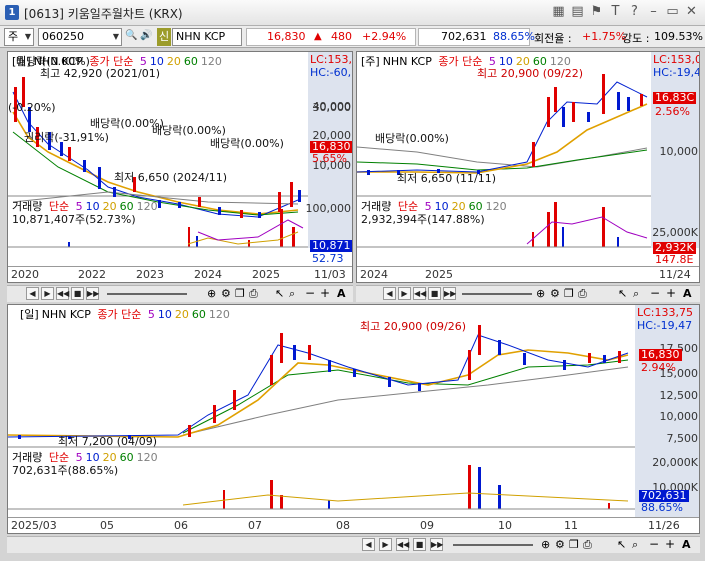 Image resolution: width=705 pixels, height=561 pixels. Describe the element at coordinates (634, 11) in the screenshot. I see `question-icon: ?` at that location.